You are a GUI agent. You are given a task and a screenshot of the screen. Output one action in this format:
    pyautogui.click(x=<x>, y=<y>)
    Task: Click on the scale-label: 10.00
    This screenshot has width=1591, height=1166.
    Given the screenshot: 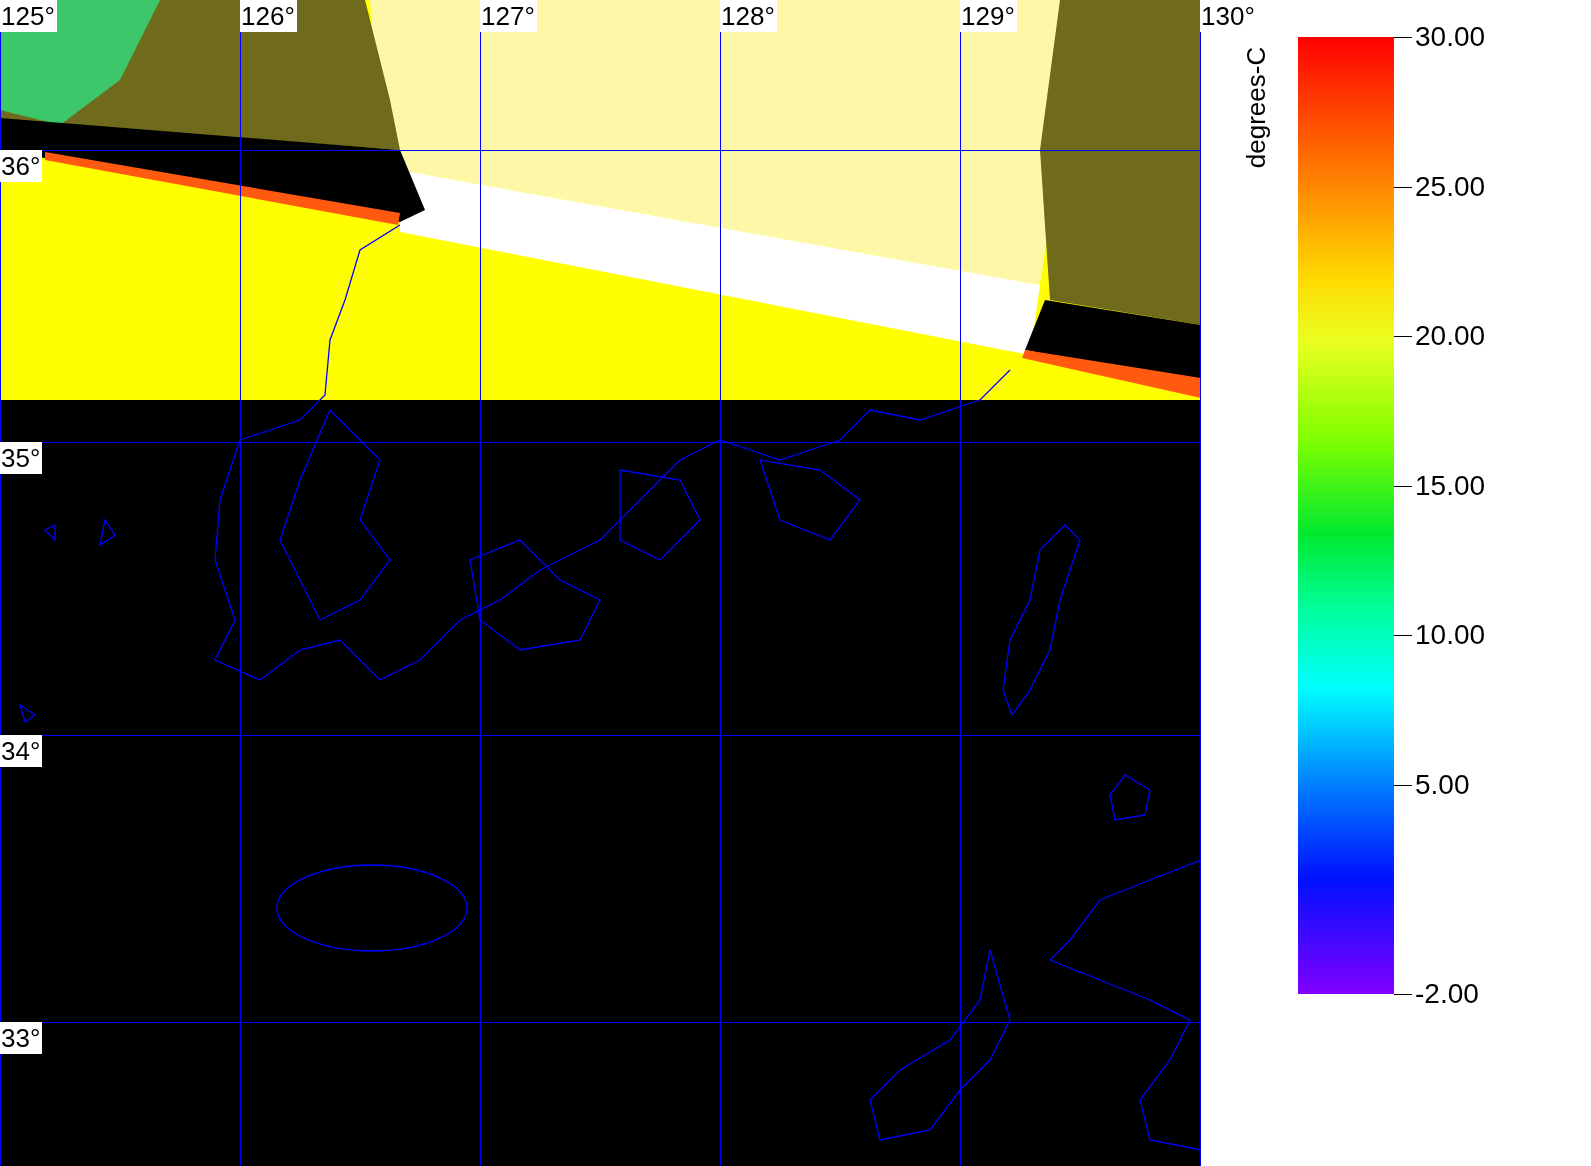 What is the action you would take?
    pyautogui.click(x=1450, y=635)
    